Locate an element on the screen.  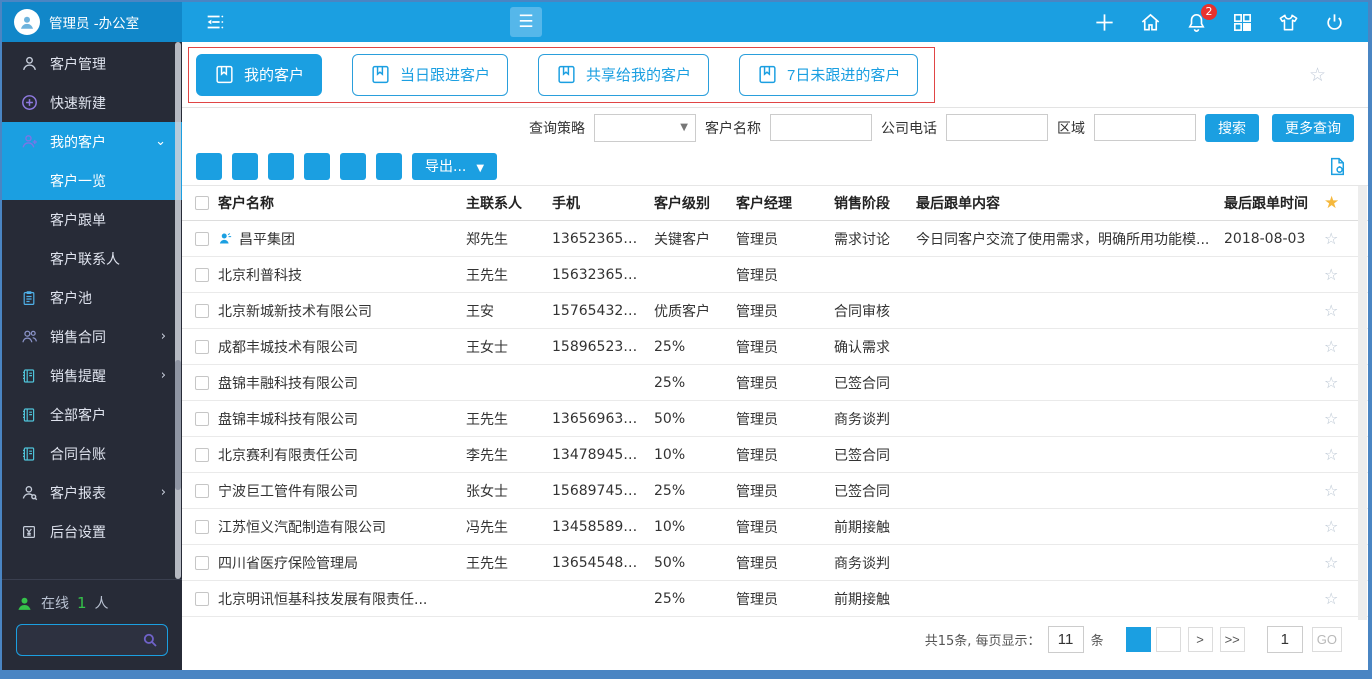
theme-shirt-icon is located at coordinates (1288, 22).